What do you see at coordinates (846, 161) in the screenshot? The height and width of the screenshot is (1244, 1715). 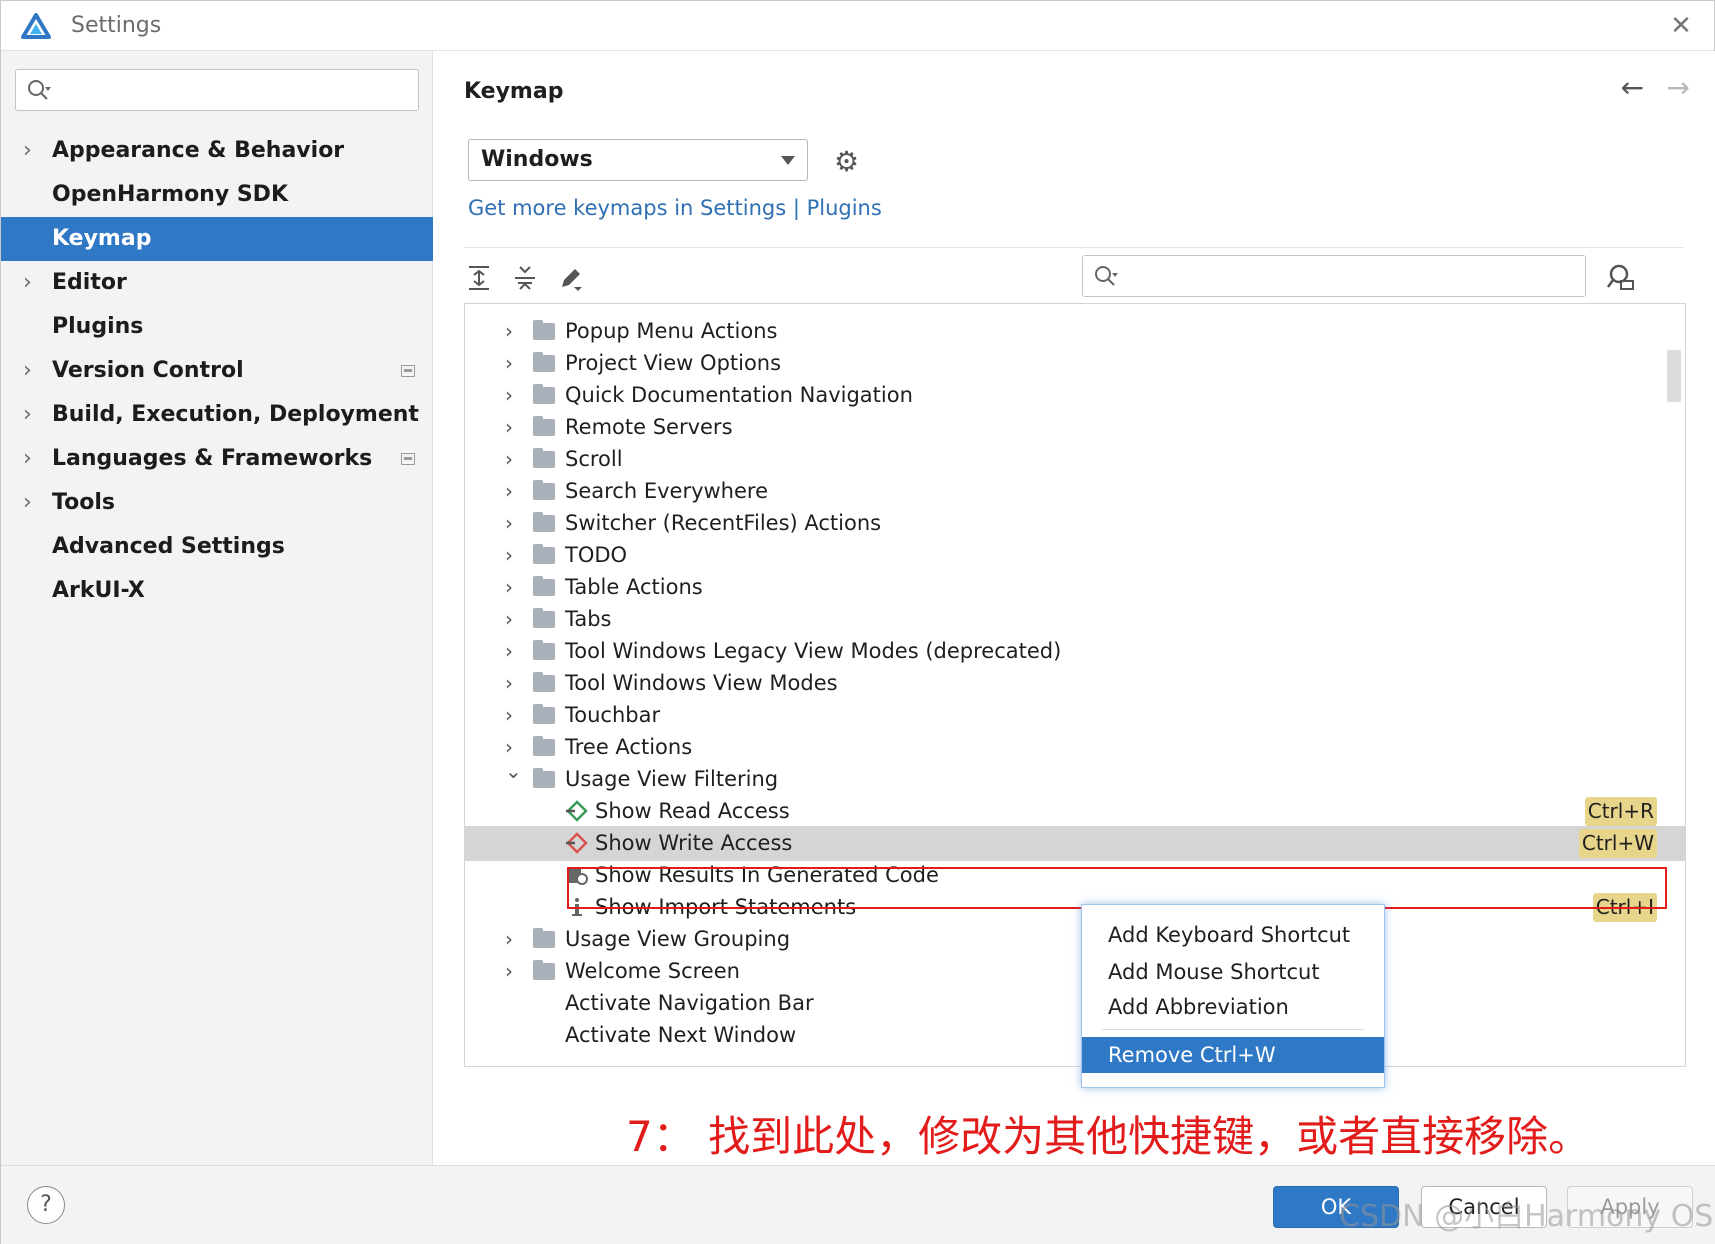 I see `gear-icon: ⚙` at bounding box center [846, 161].